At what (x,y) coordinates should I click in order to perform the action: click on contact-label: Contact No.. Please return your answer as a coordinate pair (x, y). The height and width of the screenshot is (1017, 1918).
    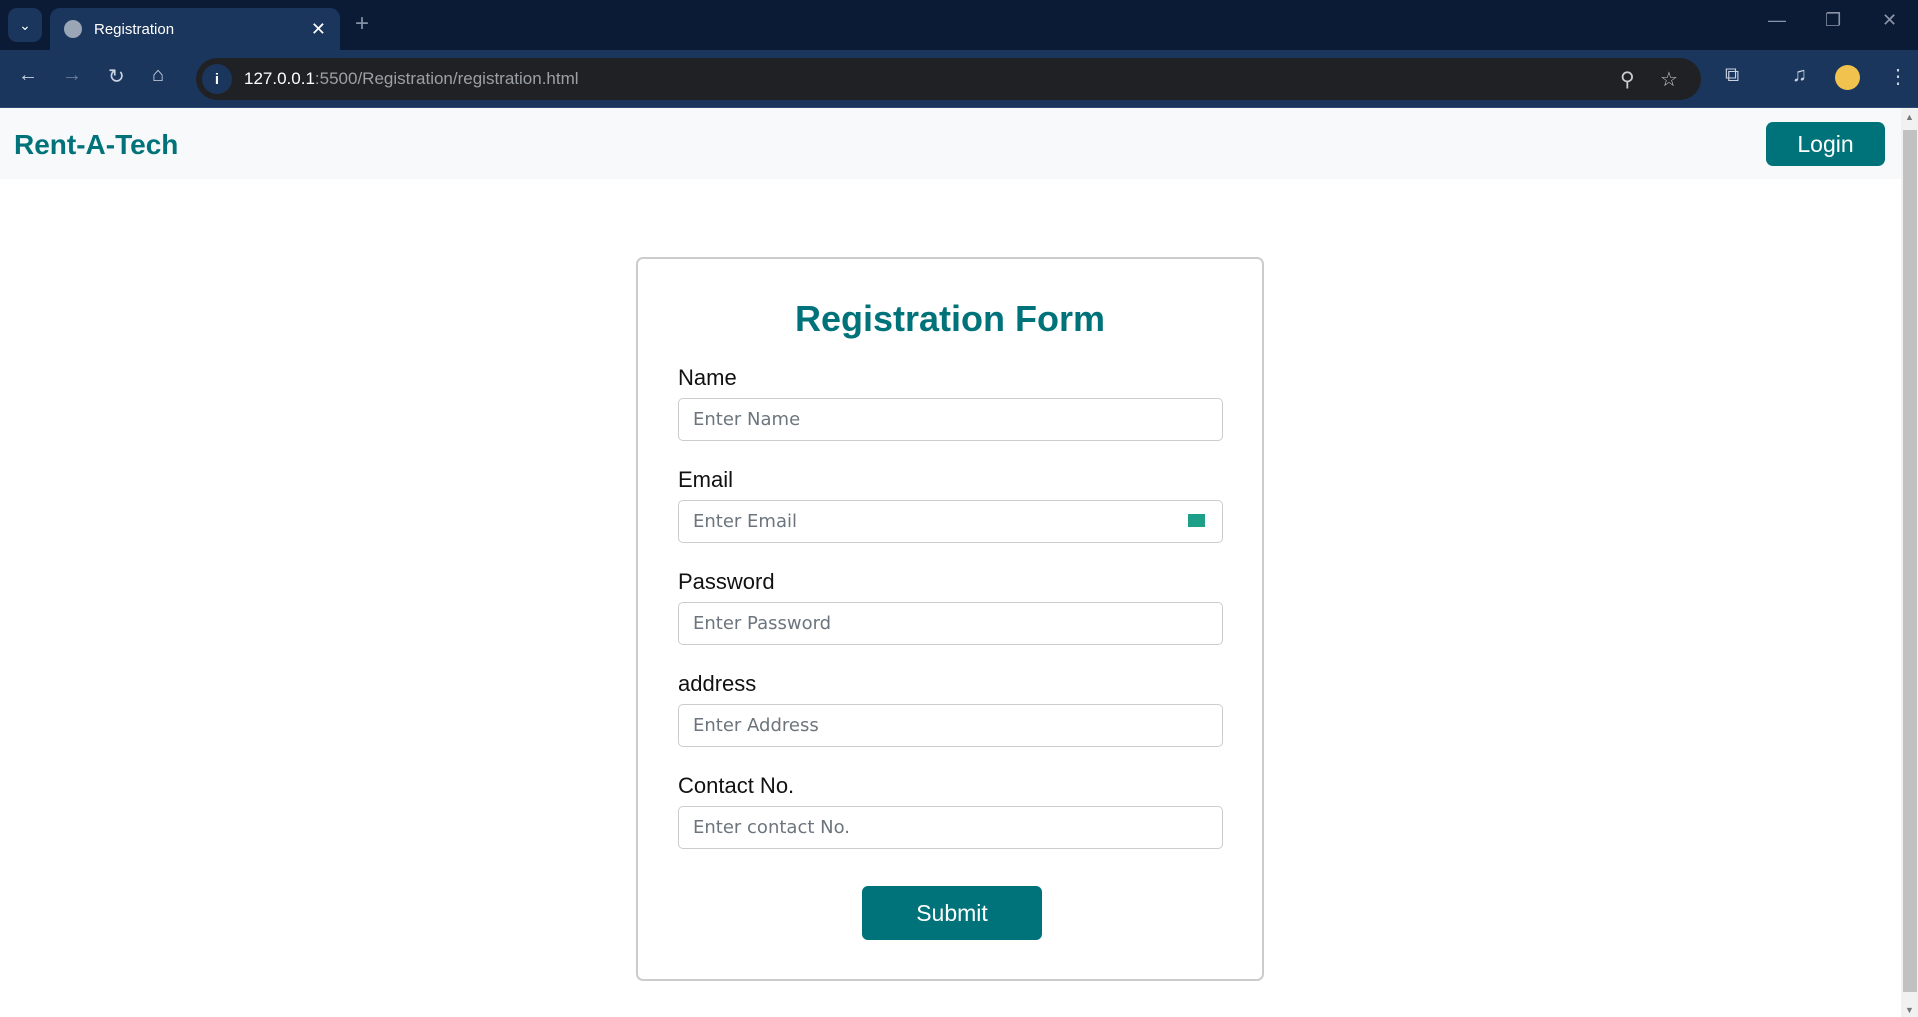
    Looking at the image, I should click on (736, 785).